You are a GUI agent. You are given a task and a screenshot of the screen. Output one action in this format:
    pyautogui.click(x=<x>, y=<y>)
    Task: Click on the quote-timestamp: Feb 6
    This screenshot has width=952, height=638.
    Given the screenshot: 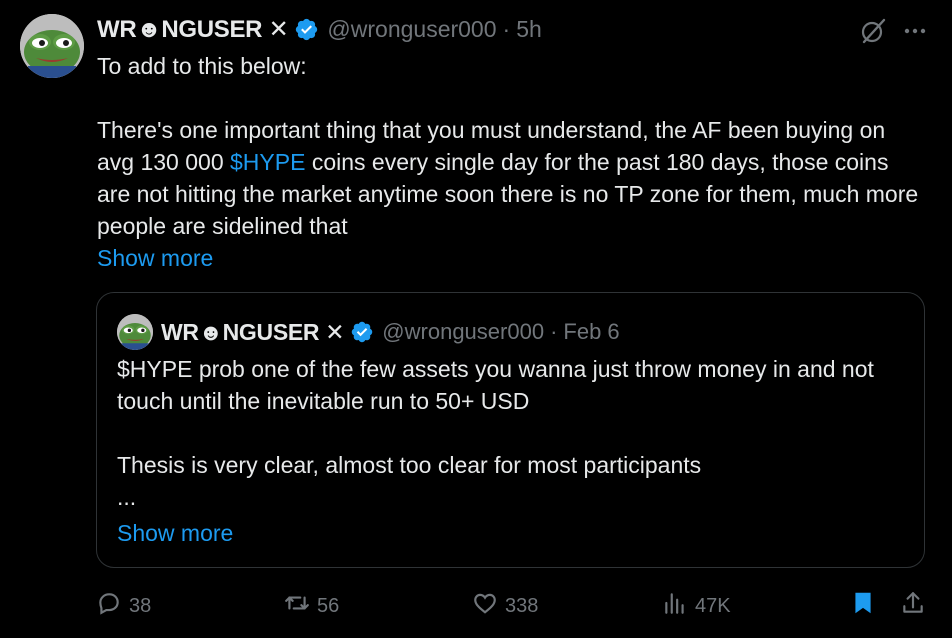 What is the action you would take?
    pyautogui.click(x=591, y=331)
    